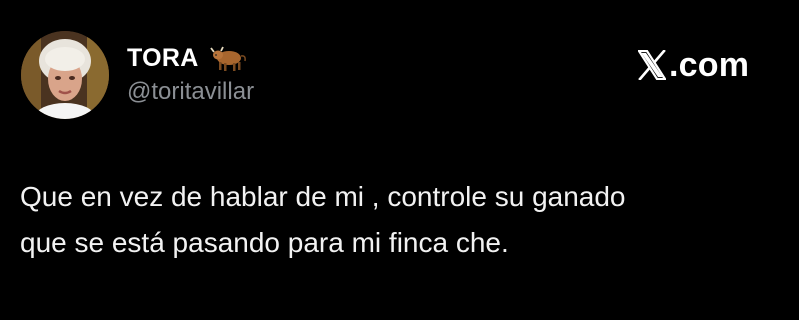 This screenshot has width=799, height=320. Describe the element at coordinates (652, 65) in the screenshot. I see `x-logo-icon` at that location.